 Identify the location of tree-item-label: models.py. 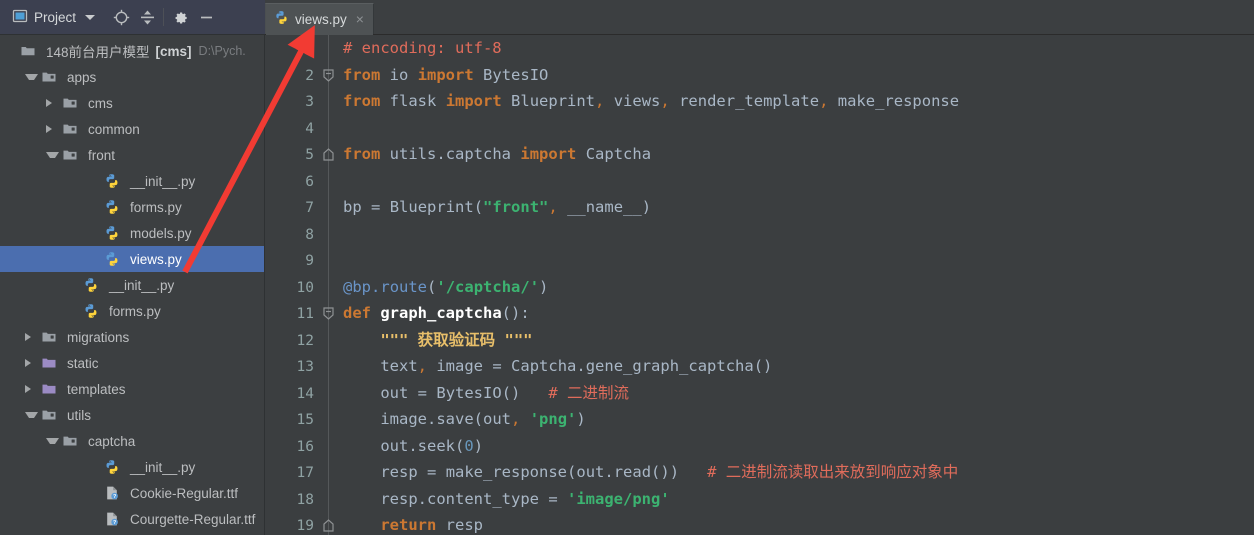
(161, 233).